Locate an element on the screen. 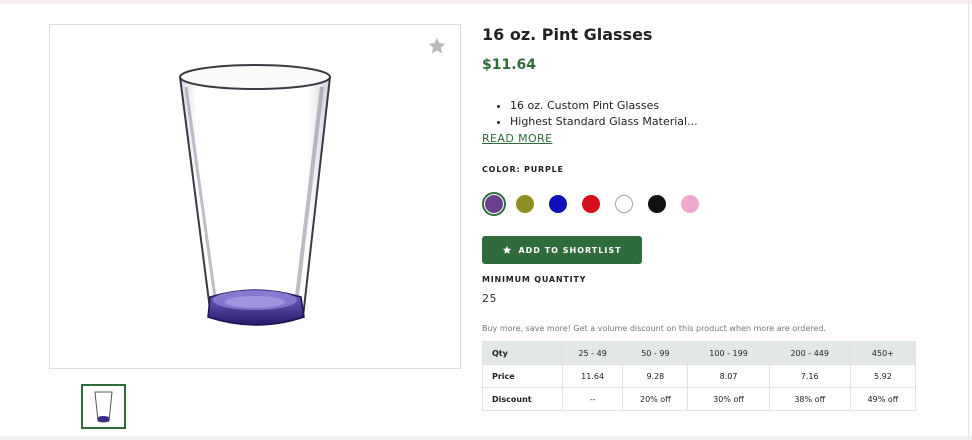 The height and width of the screenshot is (440, 972). bottom-strip is located at coordinates (486, 438).